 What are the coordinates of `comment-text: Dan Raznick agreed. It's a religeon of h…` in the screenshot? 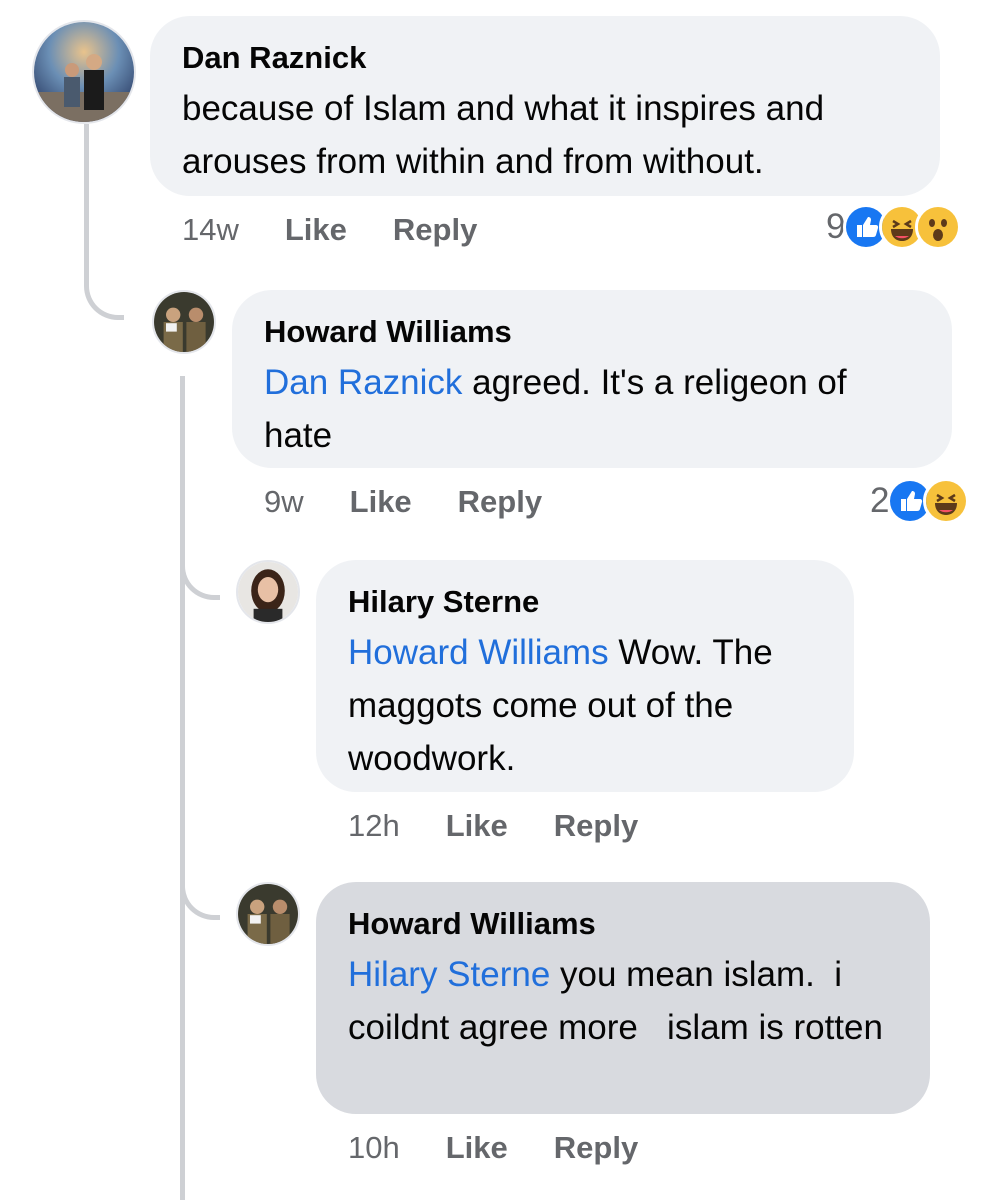 It's located at (592, 409).